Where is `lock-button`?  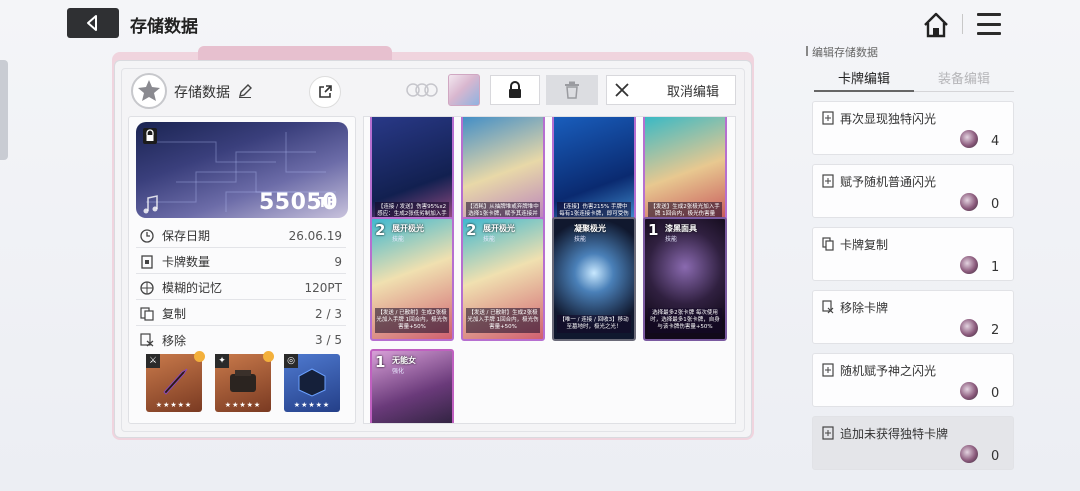
lock-button is located at coordinates (515, 90).